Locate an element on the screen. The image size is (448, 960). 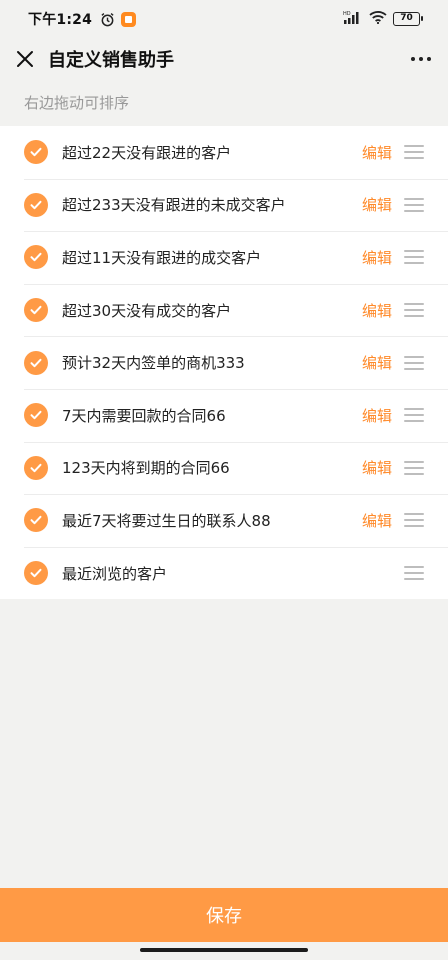
list-item-label: 最近7天将要过生日的联系人88 is located at coordinates (166, 520).